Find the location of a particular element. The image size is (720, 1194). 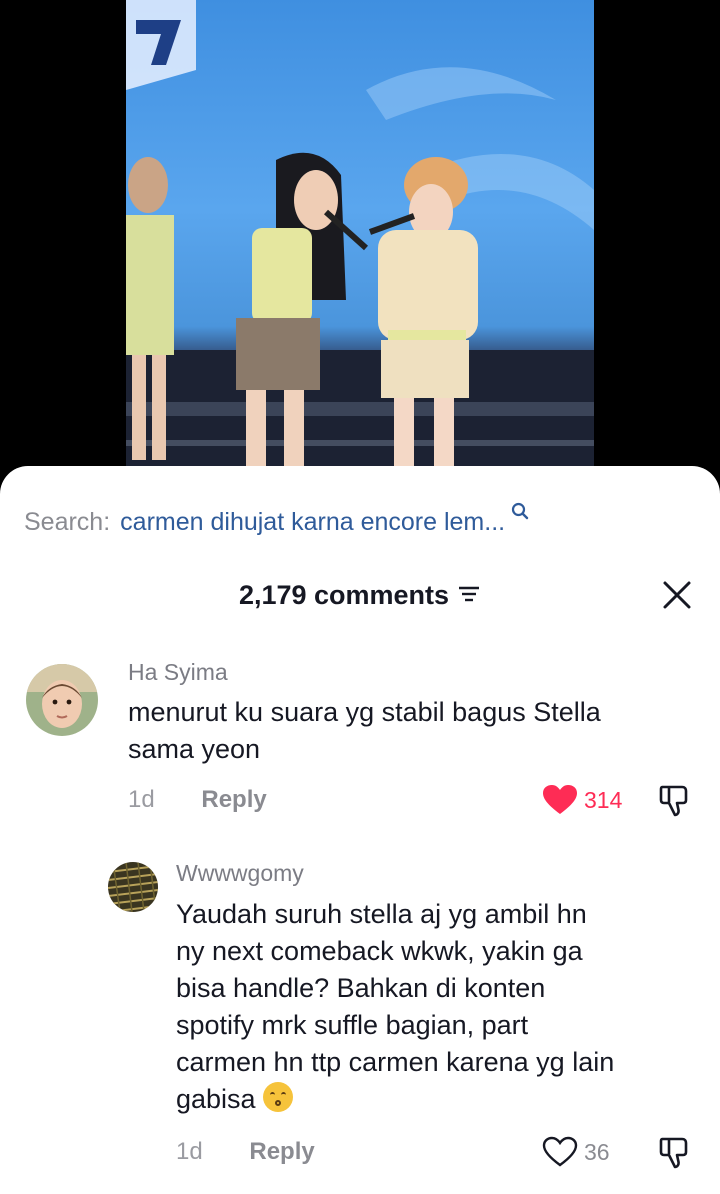

comment-count-label: 2,179 comments is located at coordinates (344, 595).